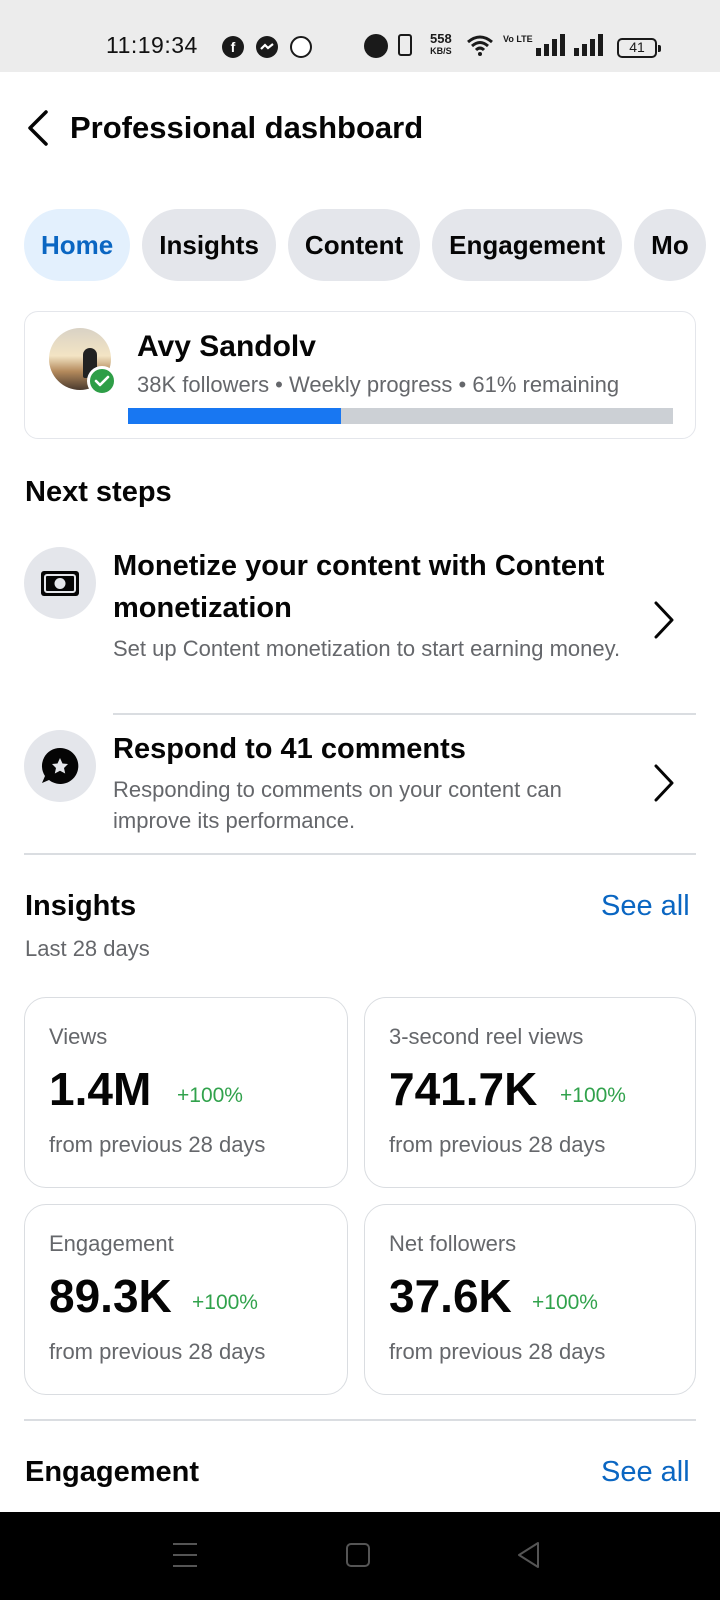 Image resolution: width=720 pixels, height=1600 pixels. Describe the element at coordinates (400, 416) in the screenshot. I see `weekly-progress-bar` at that location.